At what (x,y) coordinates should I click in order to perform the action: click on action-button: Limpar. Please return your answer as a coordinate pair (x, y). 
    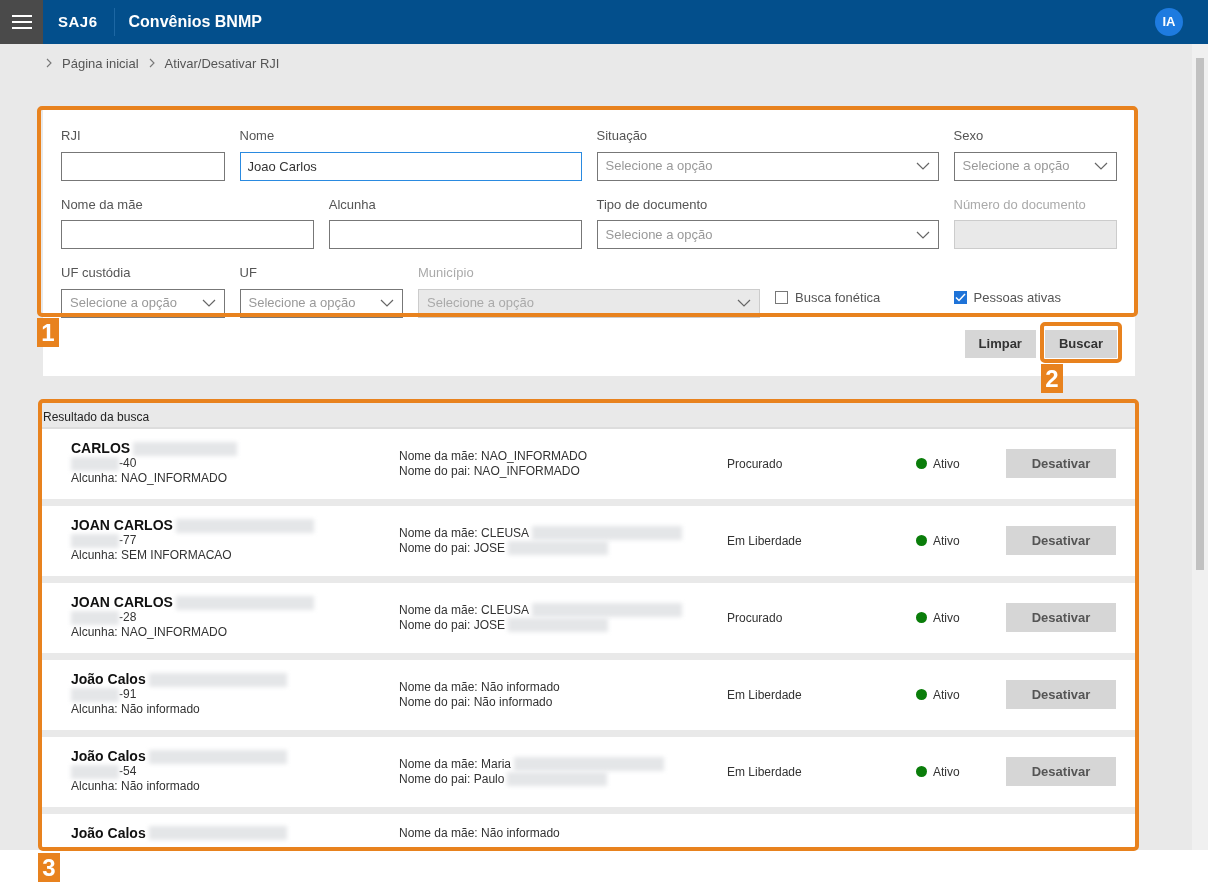
    Looking at the image, I should click on (1000, 343).